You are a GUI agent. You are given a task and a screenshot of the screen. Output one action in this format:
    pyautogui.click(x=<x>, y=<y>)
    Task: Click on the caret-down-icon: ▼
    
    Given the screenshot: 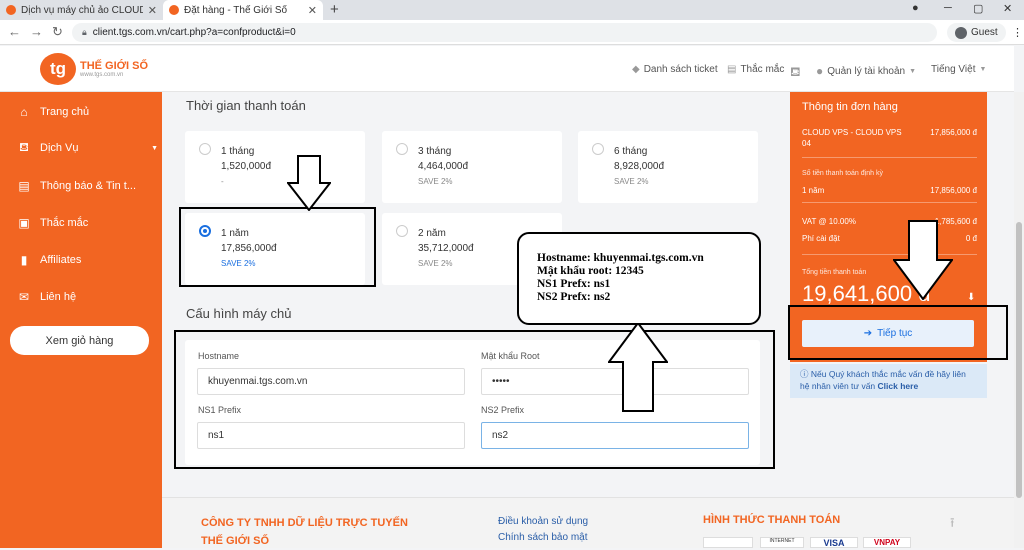 What is the action you would take?
    pyautogui.click(x=154, y=148)
    